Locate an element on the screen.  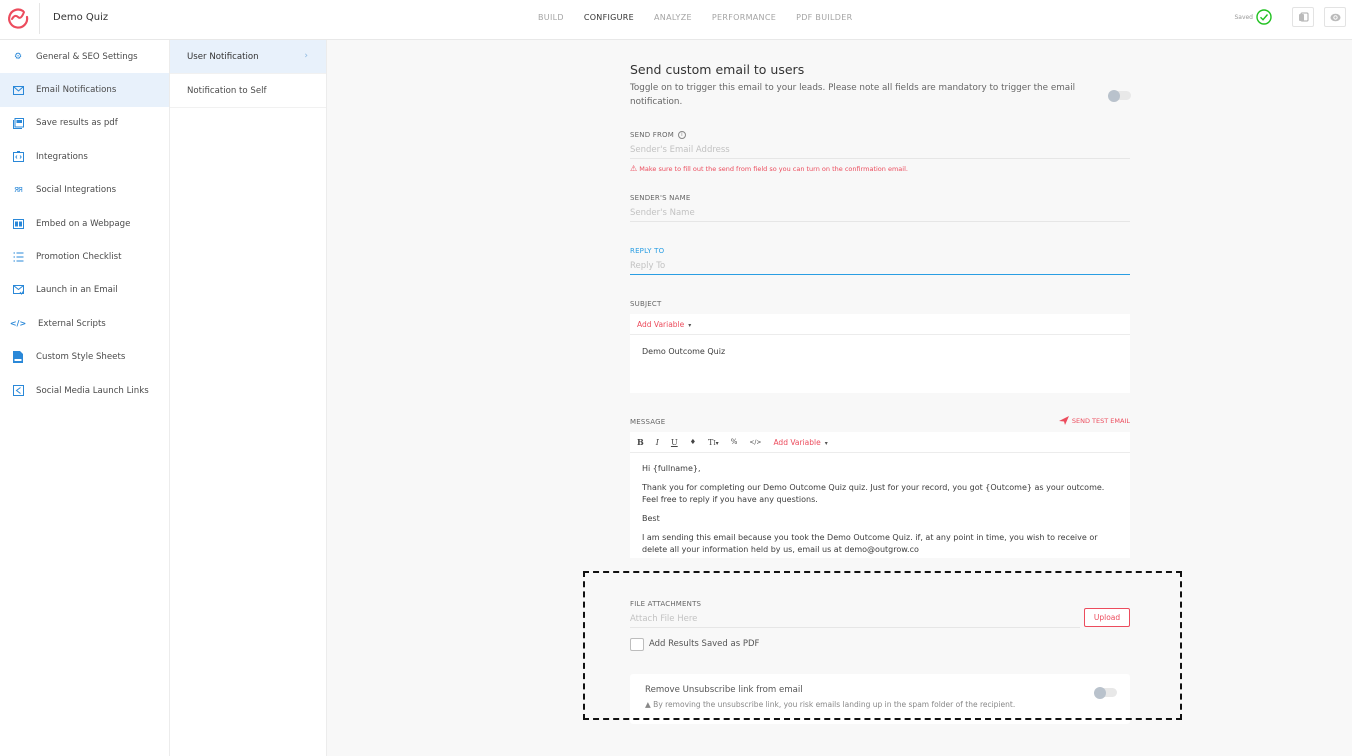
sidebar-item-label: Custom Style Sheets is located at coordinates (81, 357).